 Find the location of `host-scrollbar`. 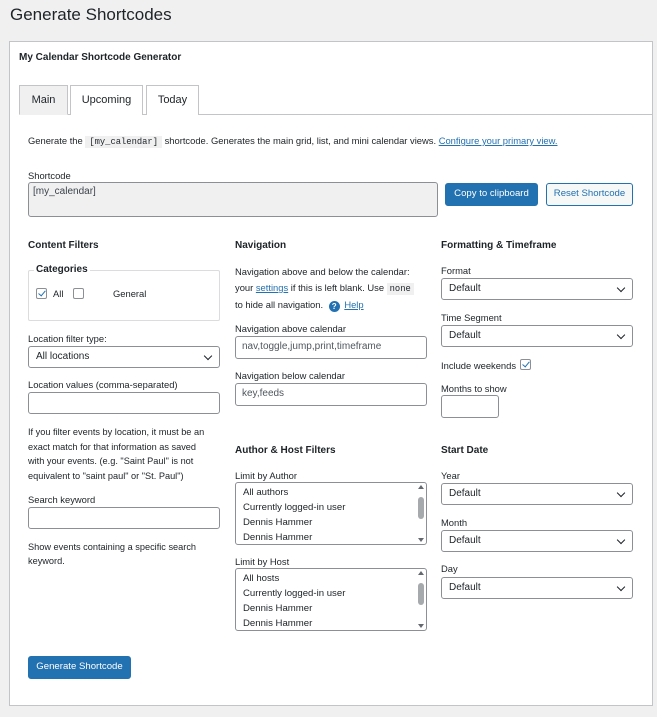

host-scrollbar is located at coordinates (421, 599).